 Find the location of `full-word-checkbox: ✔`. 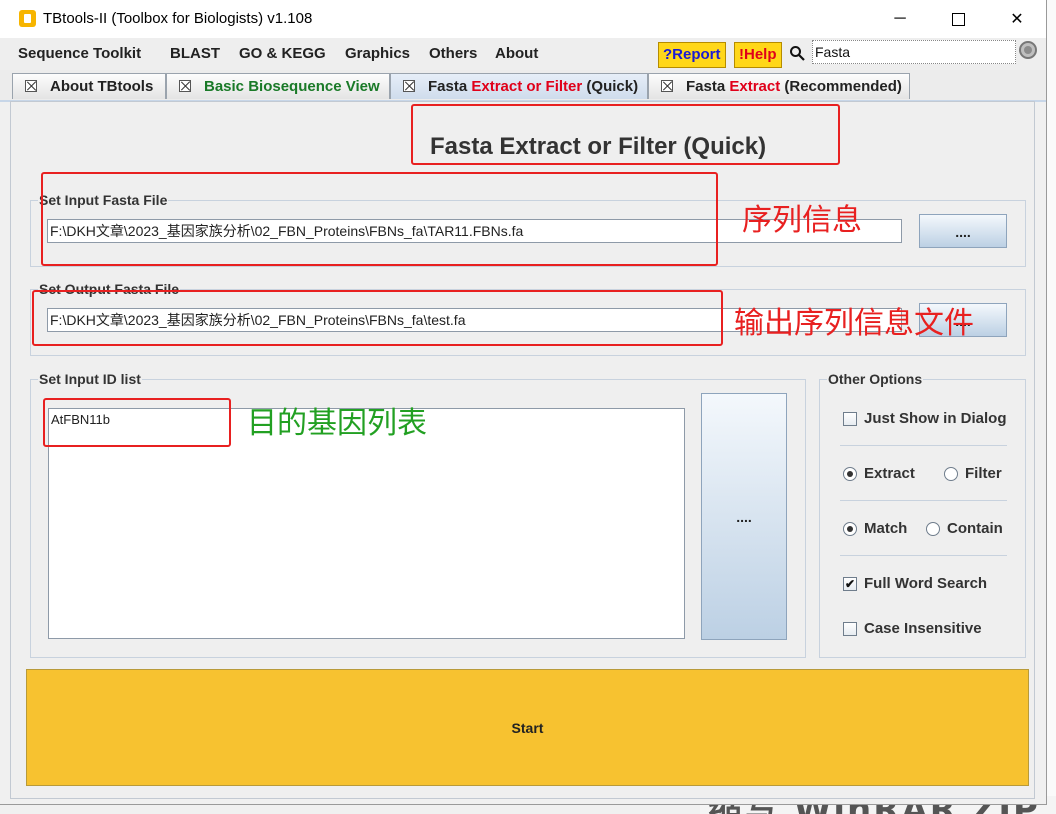

full-word-checkbox: ✔ is located at coordinates (850, 584).